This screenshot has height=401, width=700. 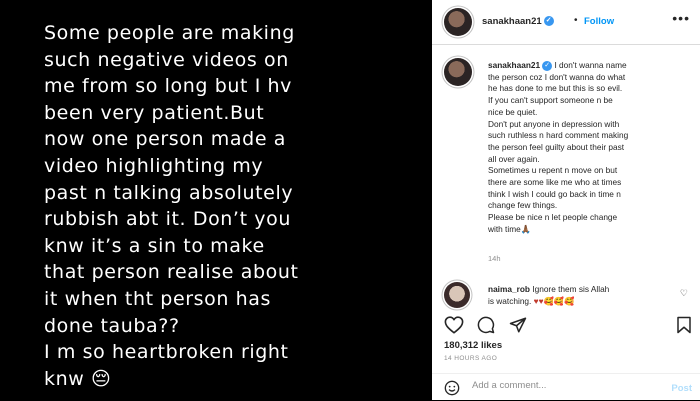 What do you see at coordinates (555, 88) in the screenshot?
I see `caption-line: he has done to me but this is so evil.` at bounding box center [555, 88].